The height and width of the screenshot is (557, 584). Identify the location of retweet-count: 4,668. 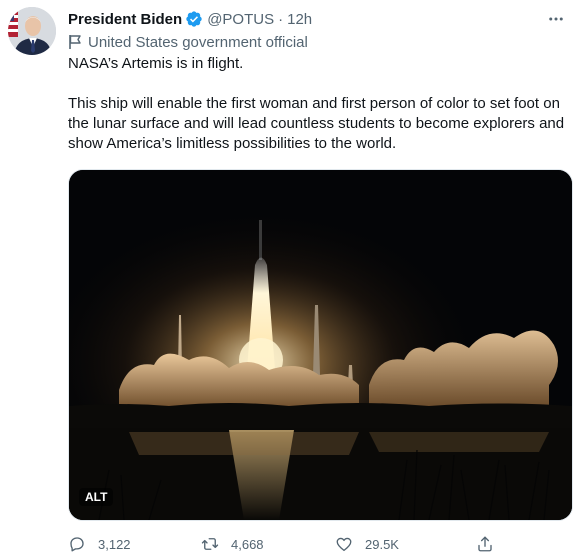
(247, 544).